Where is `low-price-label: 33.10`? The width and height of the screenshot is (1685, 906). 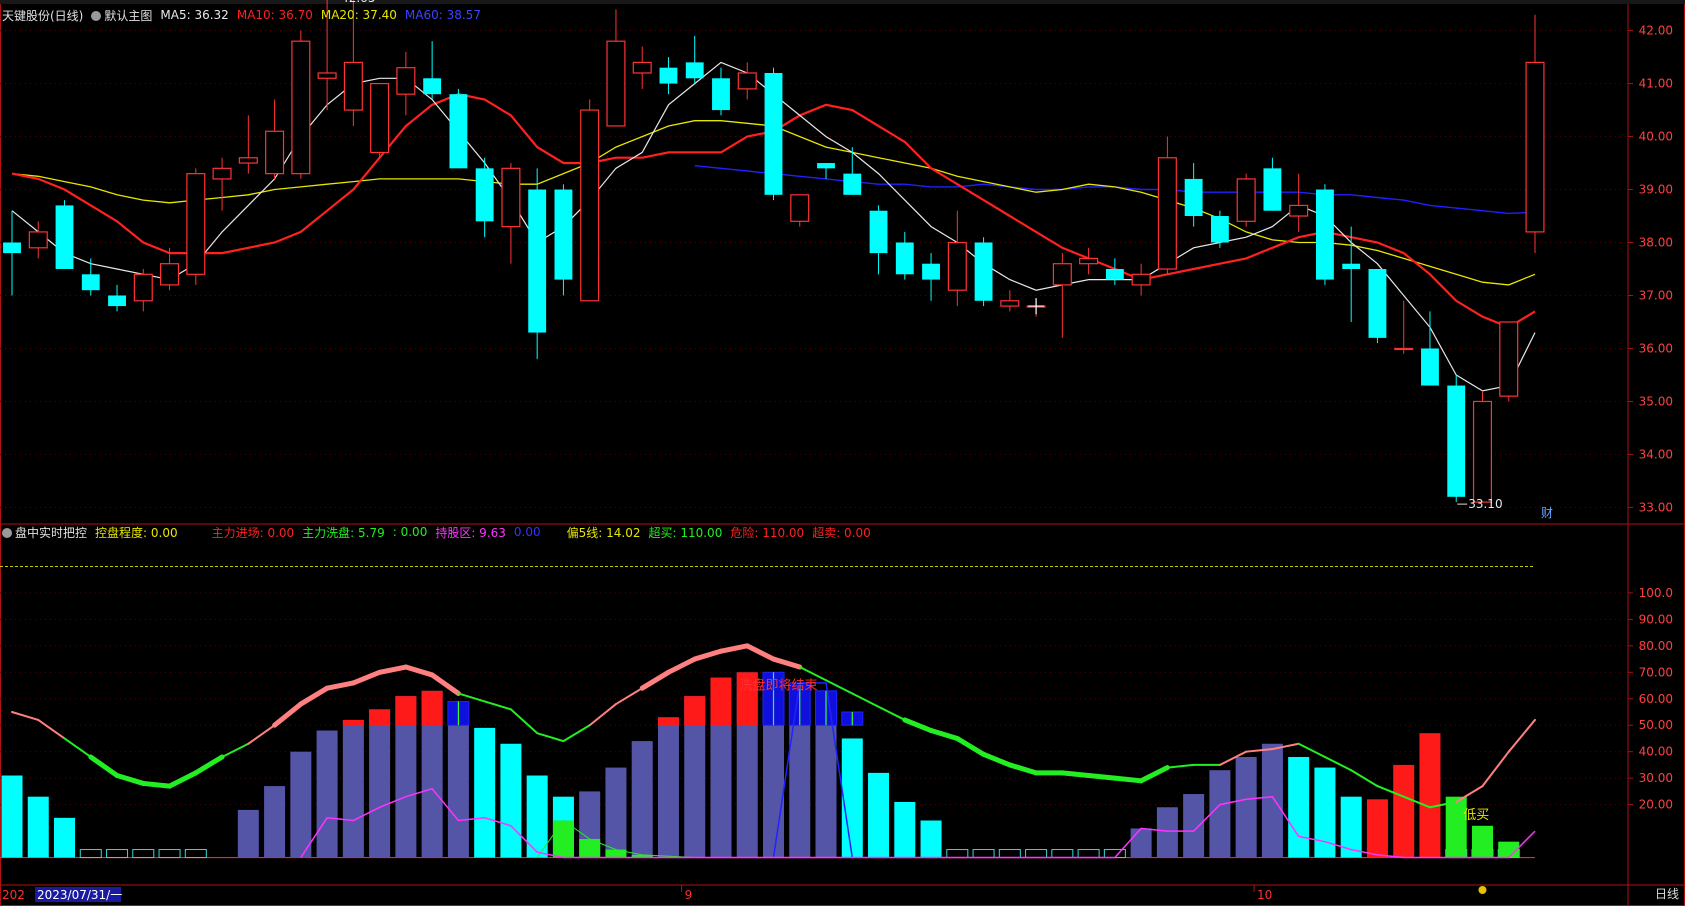 low-price-label: 33.10 is located at coordinates (1485, 504).